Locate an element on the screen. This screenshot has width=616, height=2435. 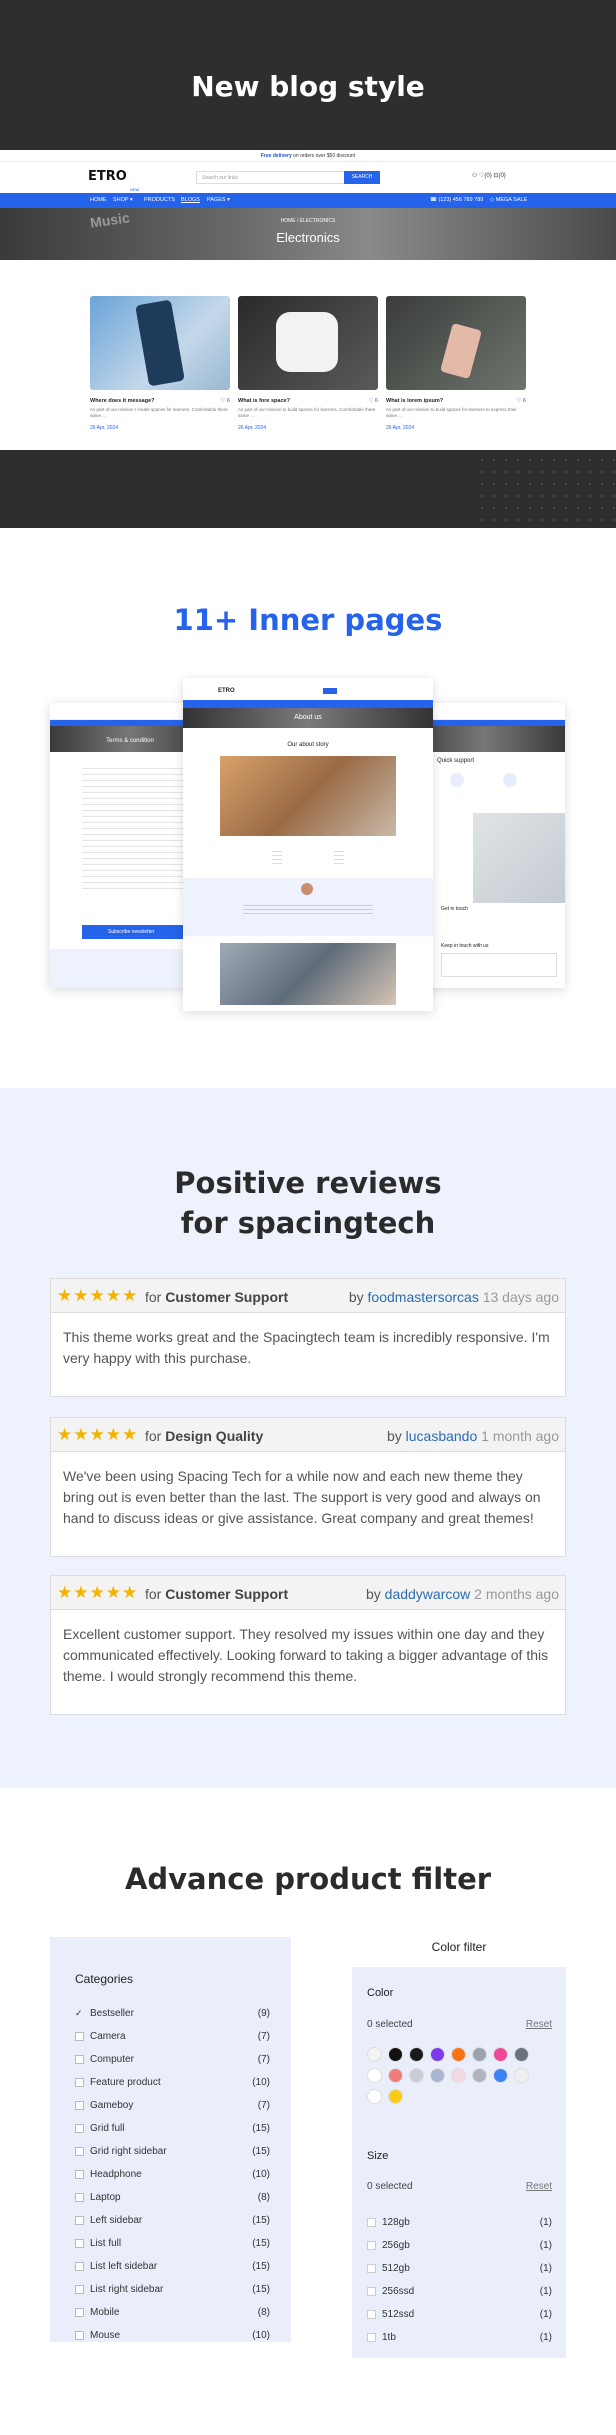
category-option: Feature product (10) is located at coordinates (172, 2085).